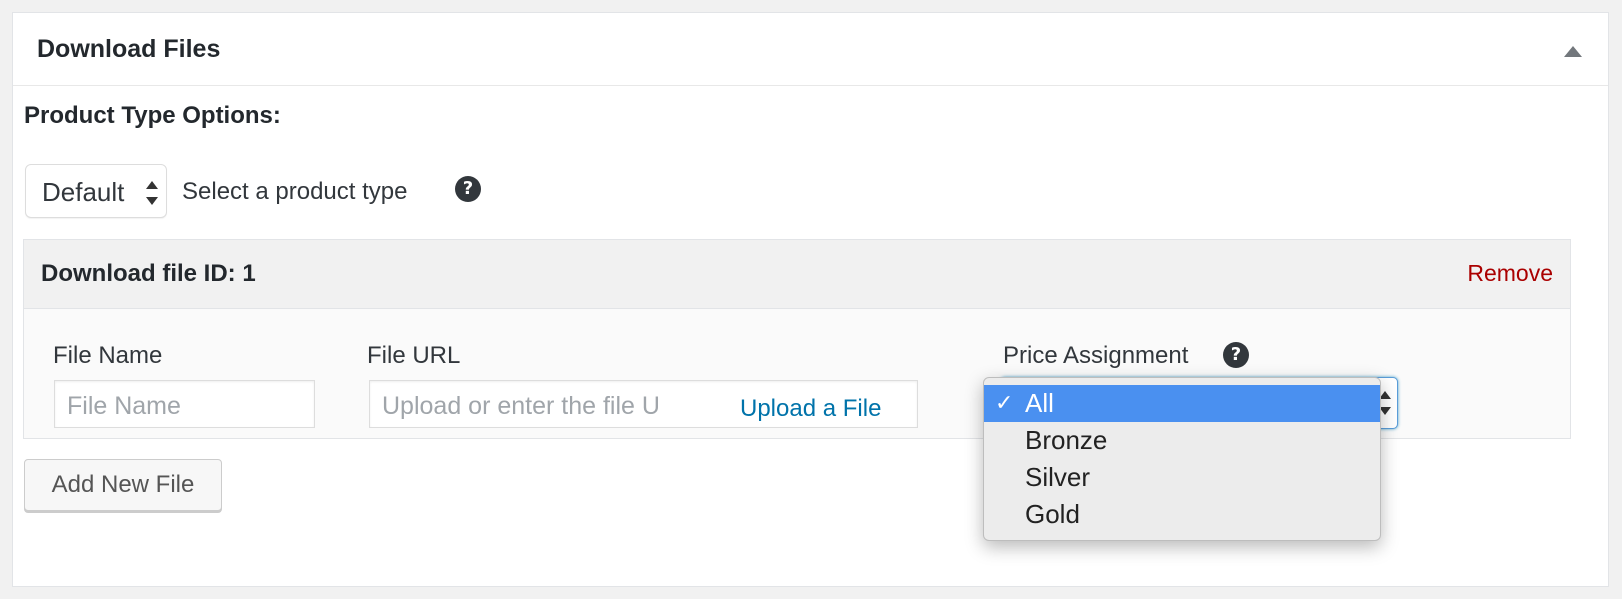 Image resolution: width=1622 pixels, height=599 pixels. I want to click on option-label: Bronze, so click(1066, 440).